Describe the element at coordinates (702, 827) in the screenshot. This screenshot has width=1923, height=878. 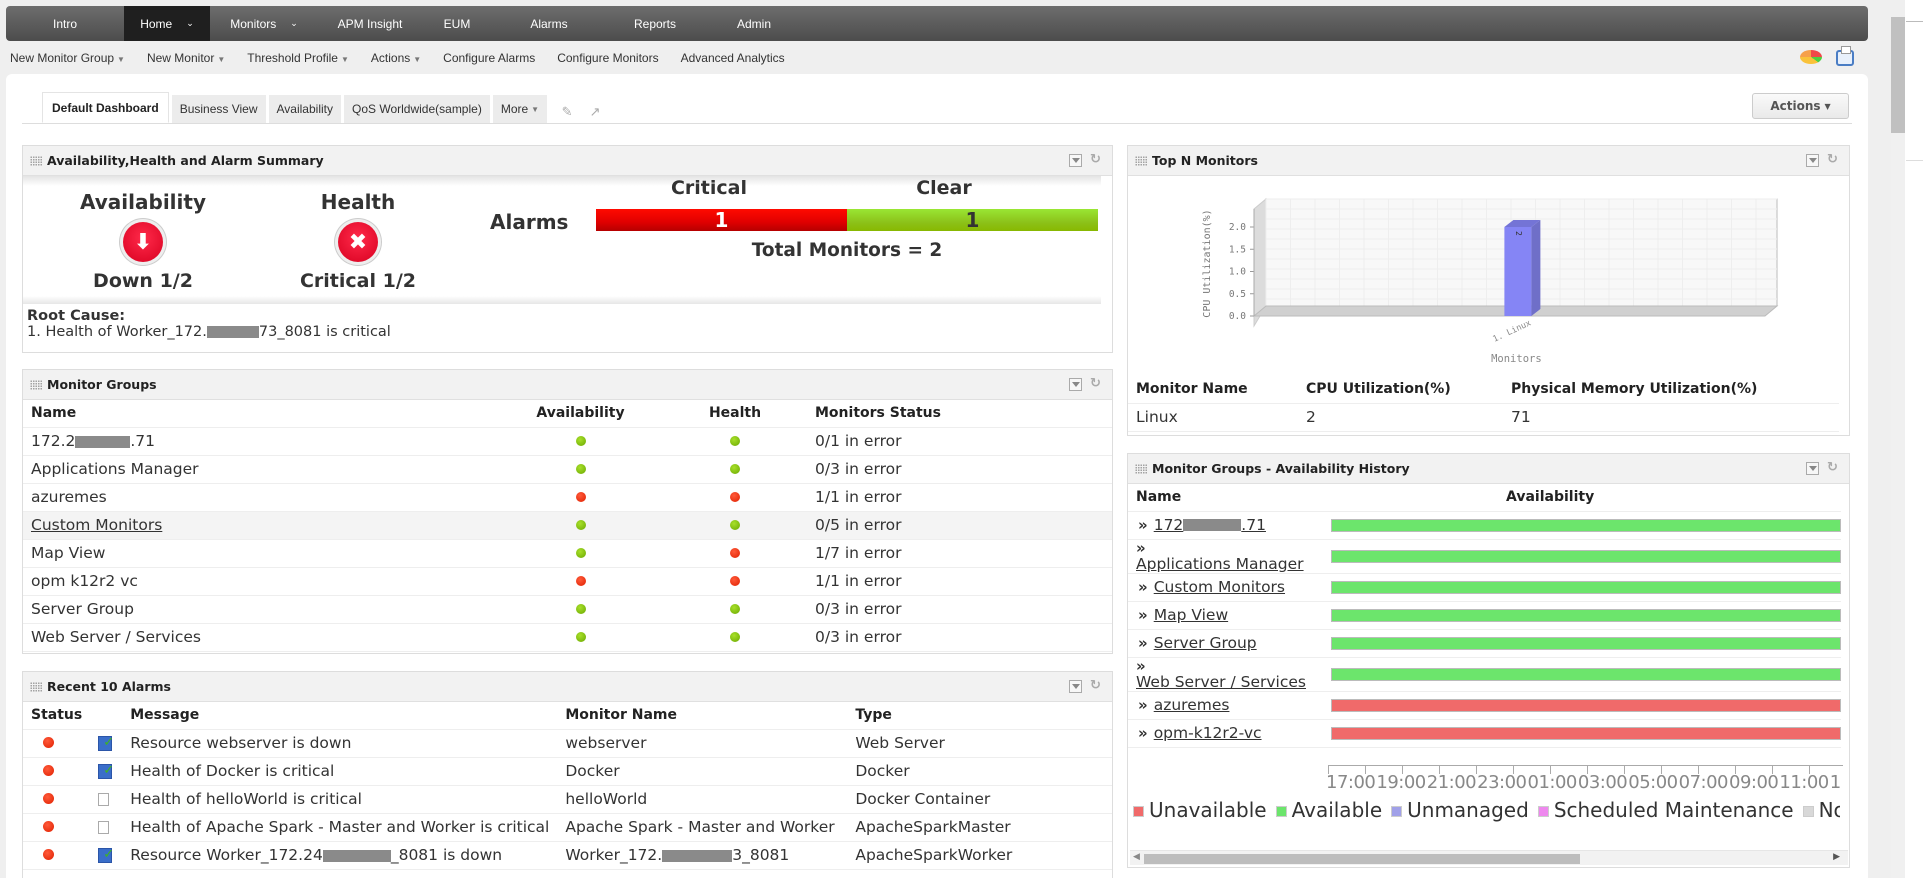
I see `alarm-monitor-name: Apache Spark - Master and Worker` at that location.